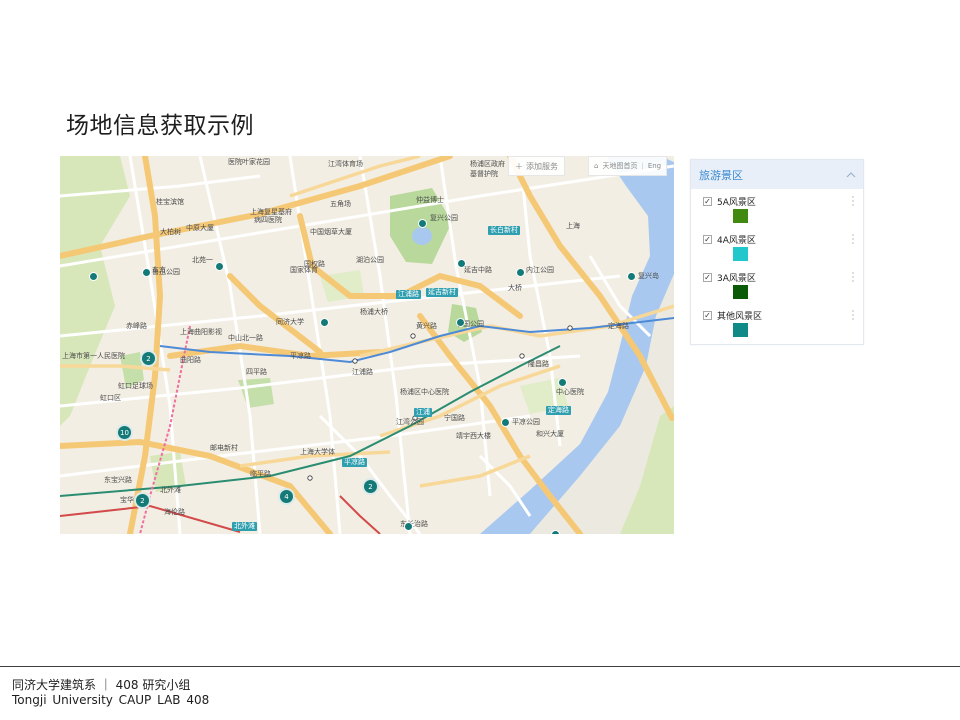  I want to click on legend-item-4a: ✓ 4A风景区, so click(777, 246).